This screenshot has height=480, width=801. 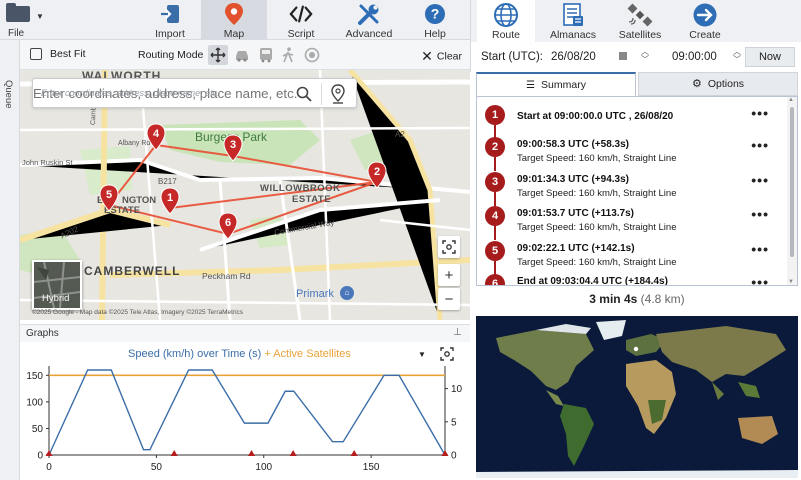 I want to click on tab-options: ⚙ Options, so click(x=718, y=84).